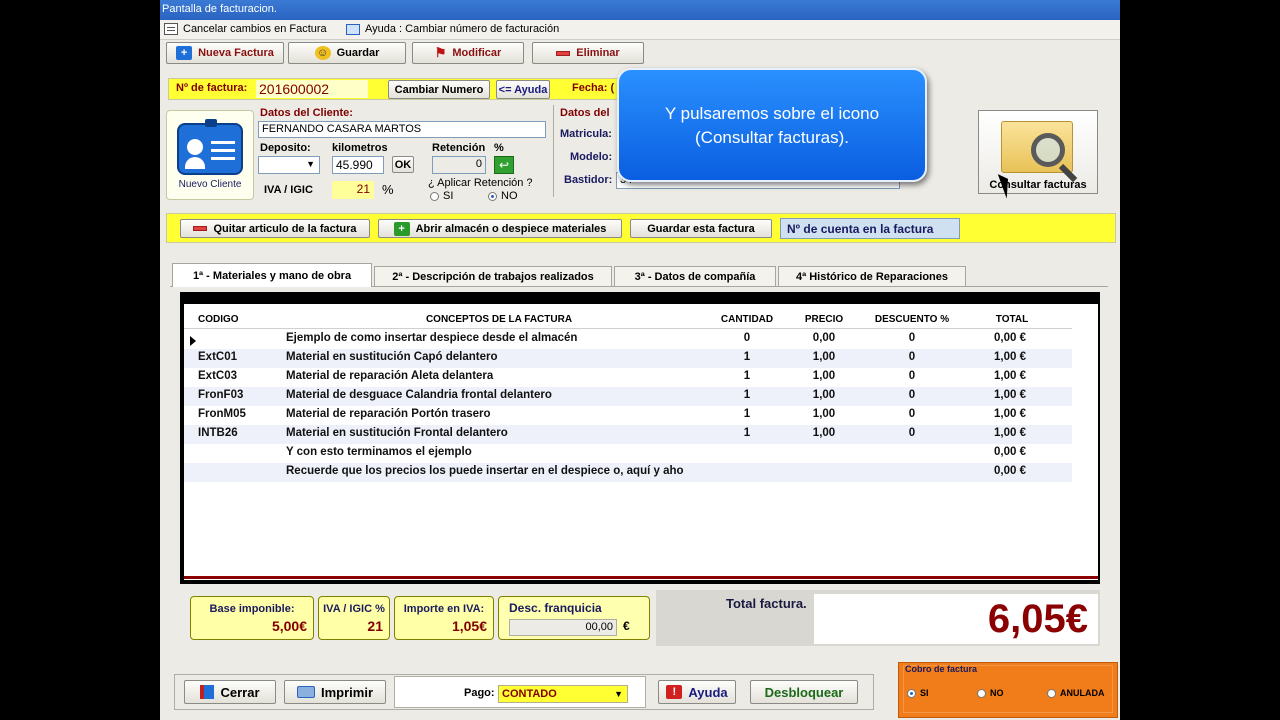 The image size is (1280, 720). What do you see at coordinates (1010, 338) in the screenshot?
I see `table-cell: 0,00 €` at bounding box center [1010, 338].